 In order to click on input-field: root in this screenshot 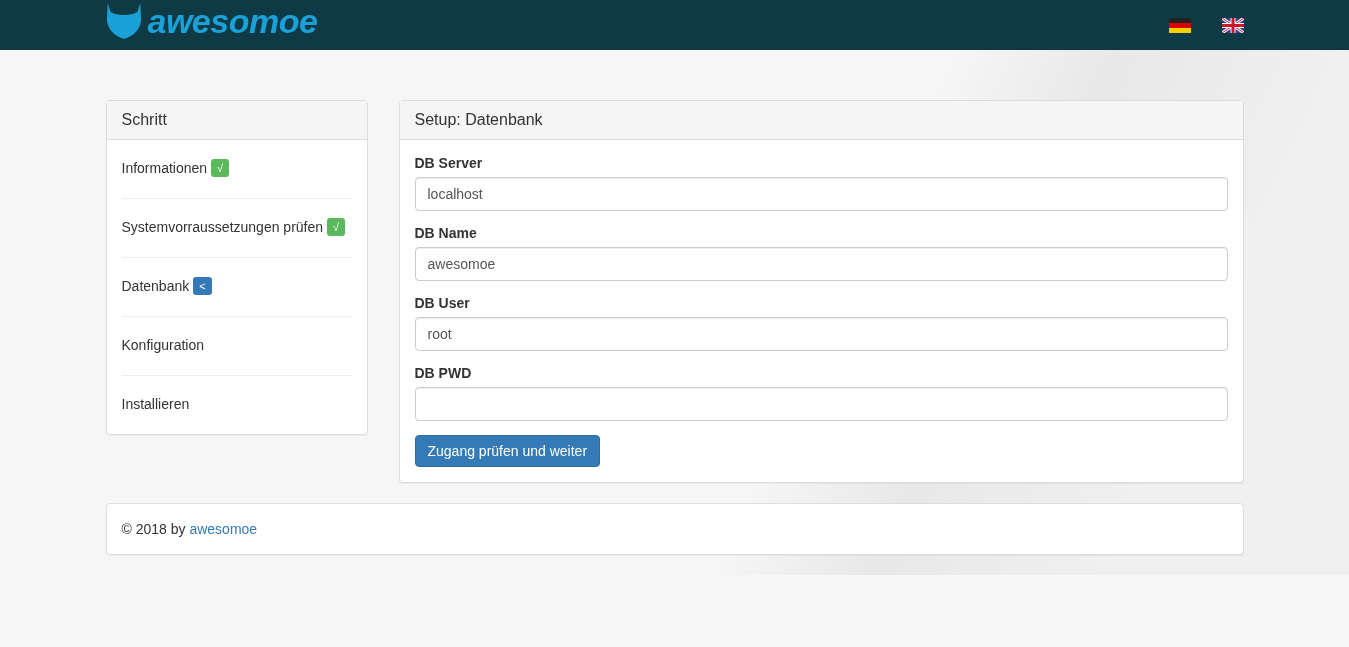, I will do `click(821, 334)`.